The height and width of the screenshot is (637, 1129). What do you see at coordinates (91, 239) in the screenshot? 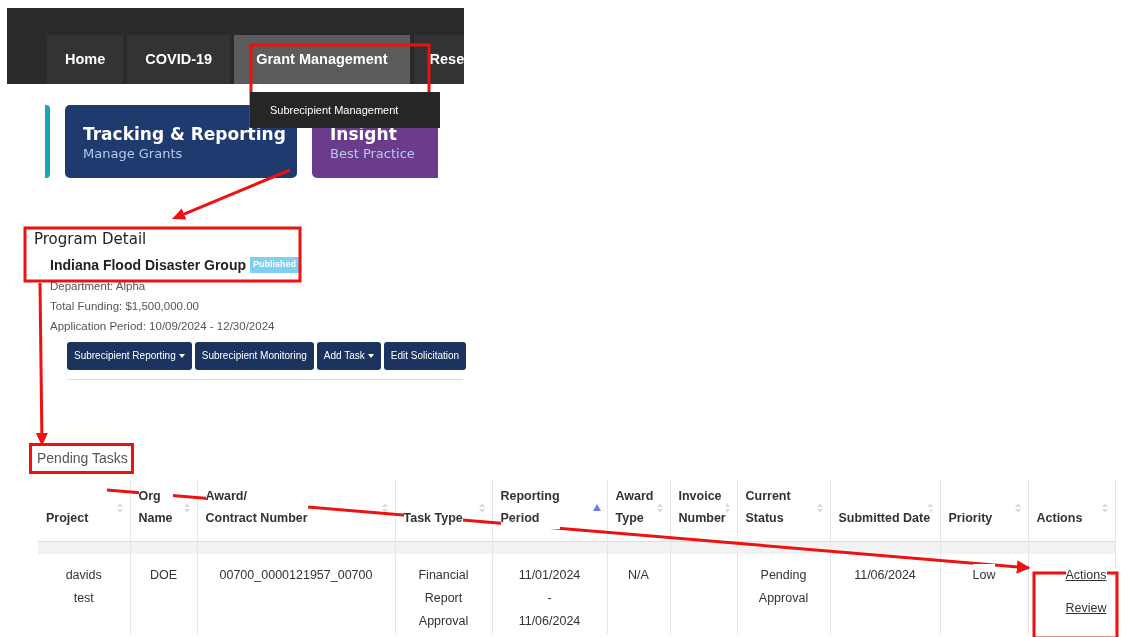
I see `section-heading: Program Detail` at bounding box center [91, 239].